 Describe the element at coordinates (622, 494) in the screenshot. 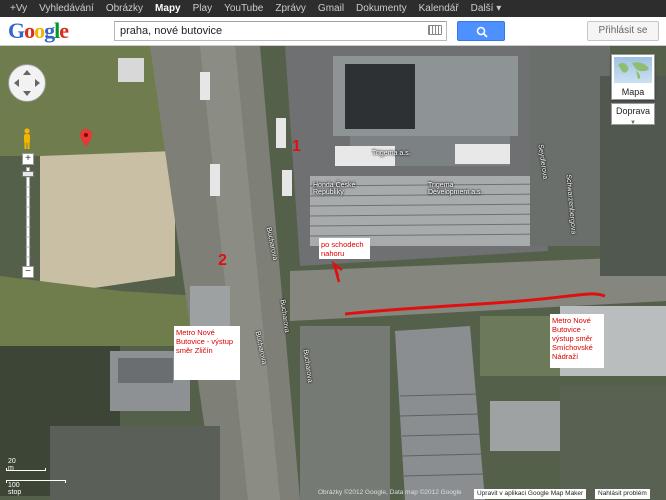

I see `report-problem-link: Nahlásit problém` at that location.